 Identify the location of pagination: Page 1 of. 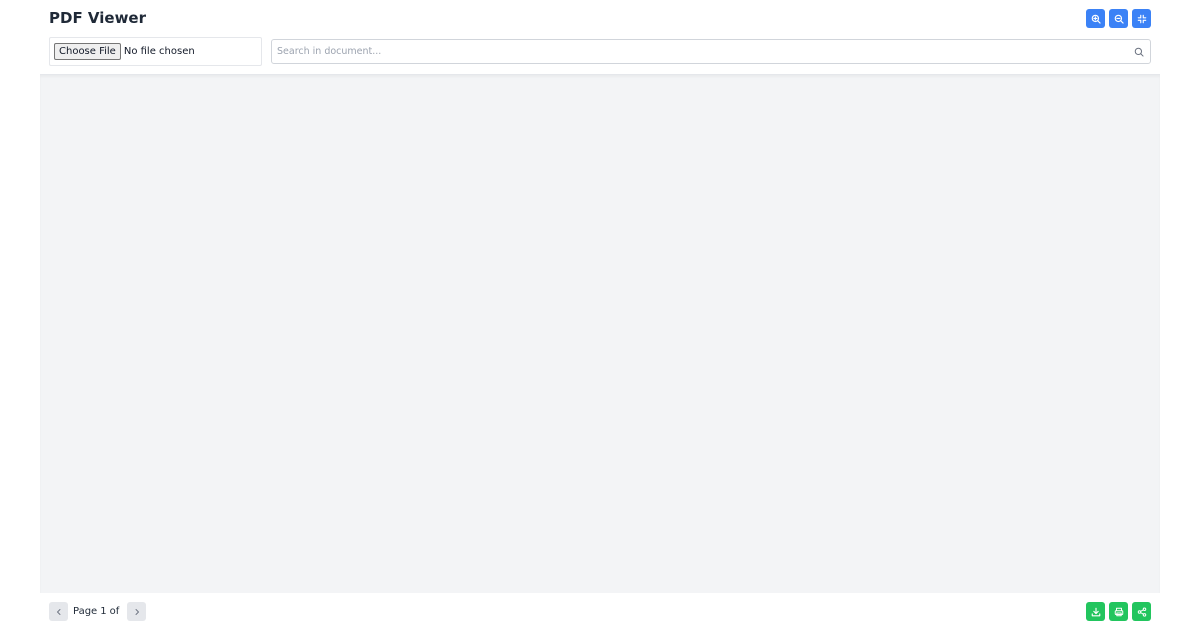
(98, 611).